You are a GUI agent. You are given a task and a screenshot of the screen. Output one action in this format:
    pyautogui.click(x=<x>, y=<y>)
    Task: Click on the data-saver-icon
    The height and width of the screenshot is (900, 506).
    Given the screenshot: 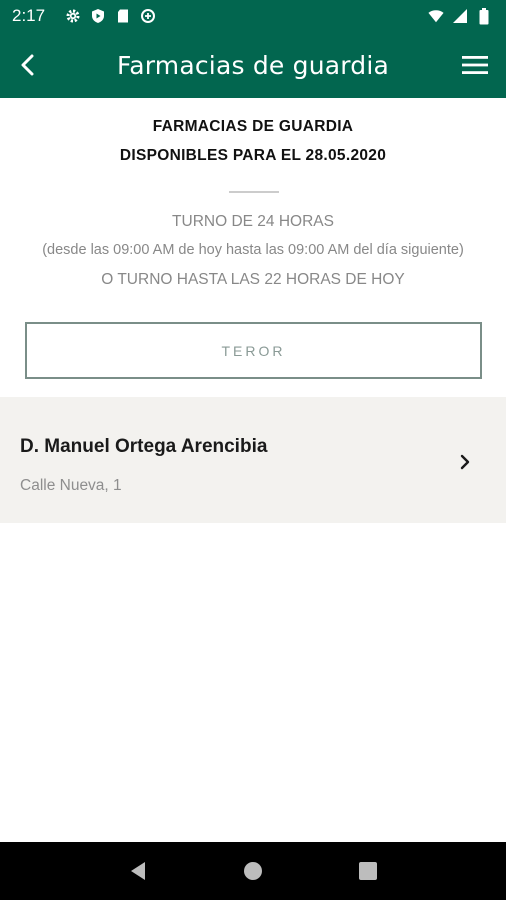 What is the action you would take?
    pyautogui.click(x=148, y=16)
    